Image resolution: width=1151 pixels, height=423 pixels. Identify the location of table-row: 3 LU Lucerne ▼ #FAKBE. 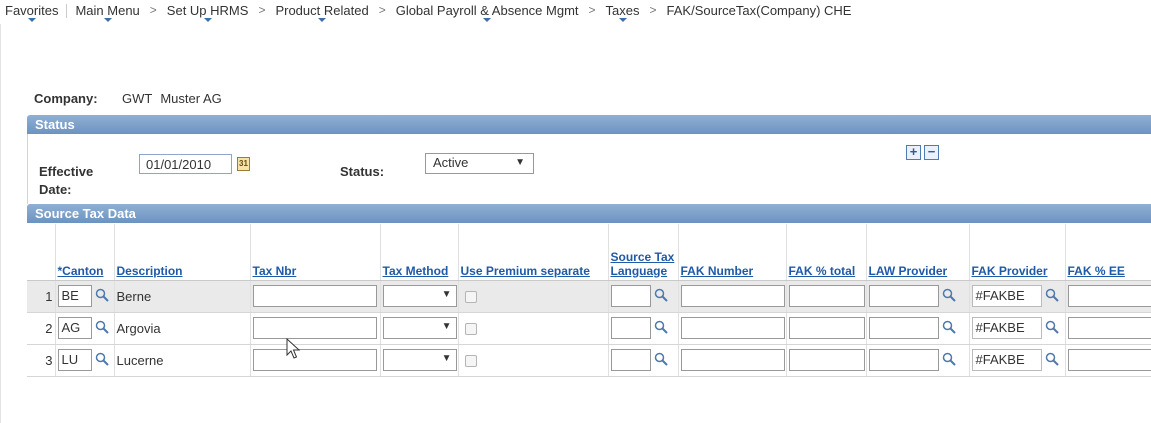
(589, 360).